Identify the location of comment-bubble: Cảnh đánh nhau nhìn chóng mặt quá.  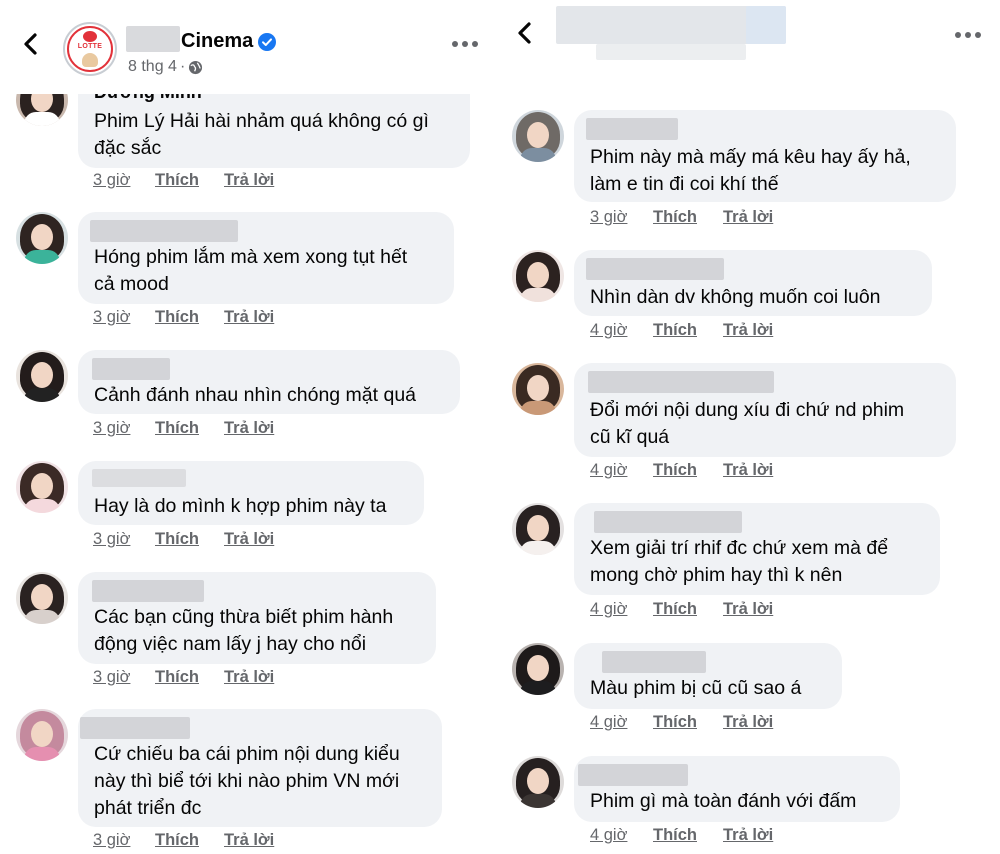
(269, 382).